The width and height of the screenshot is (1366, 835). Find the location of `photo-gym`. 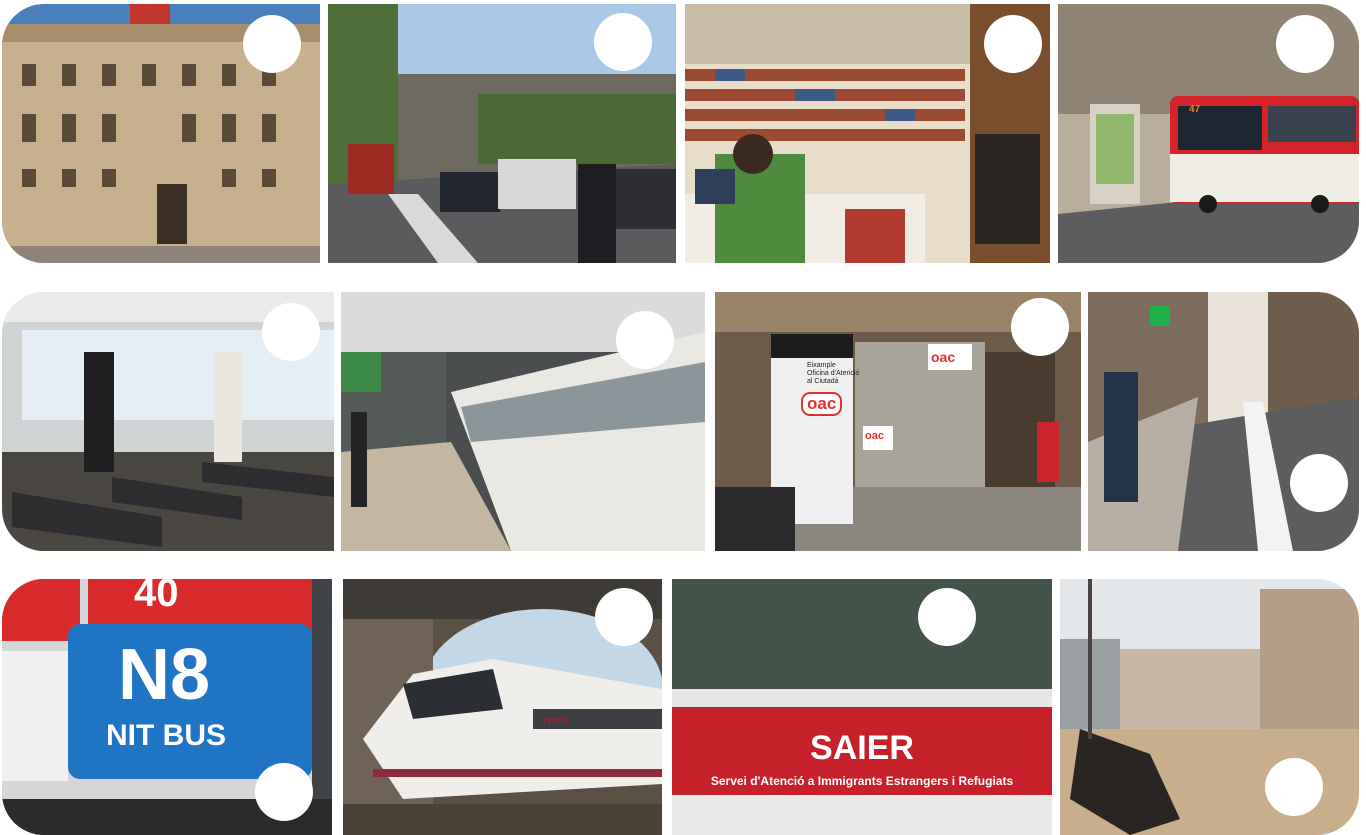

photo-gym is located at coordinates (168, 421).